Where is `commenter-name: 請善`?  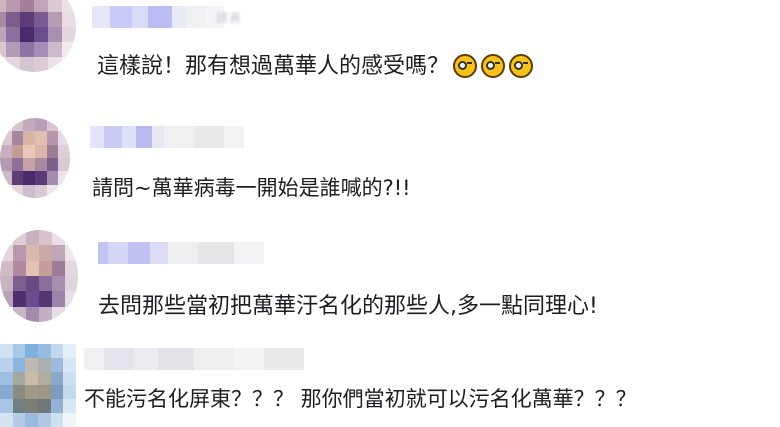
commenter-name: 請善 is located at coordinates (229, 18).